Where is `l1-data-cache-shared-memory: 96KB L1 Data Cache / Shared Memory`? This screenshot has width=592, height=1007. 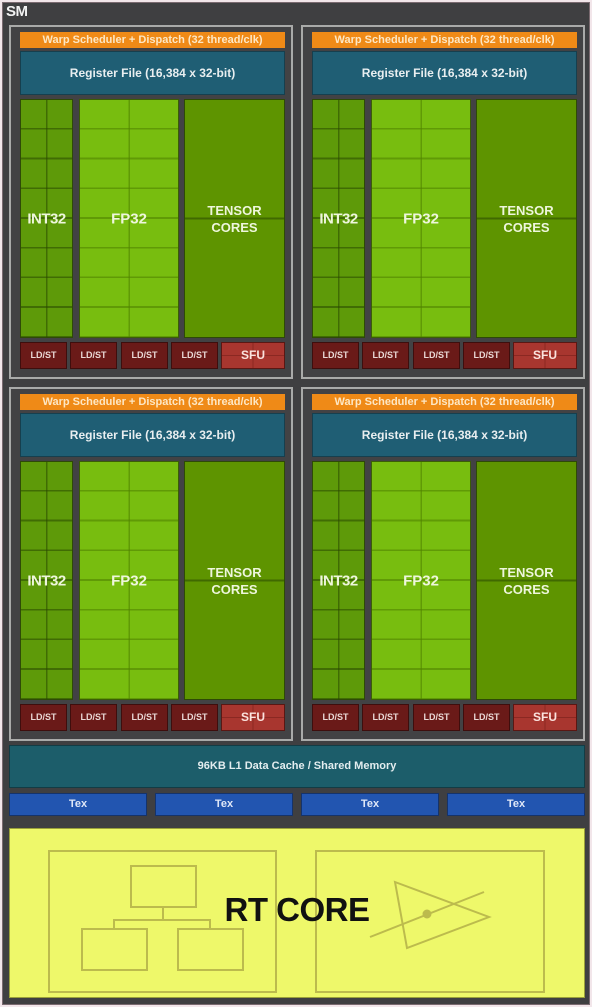
l1-data-cache-shared-memory: 96KB L1 Data Cache / Shared Memory is located at coordinates (297, 766).